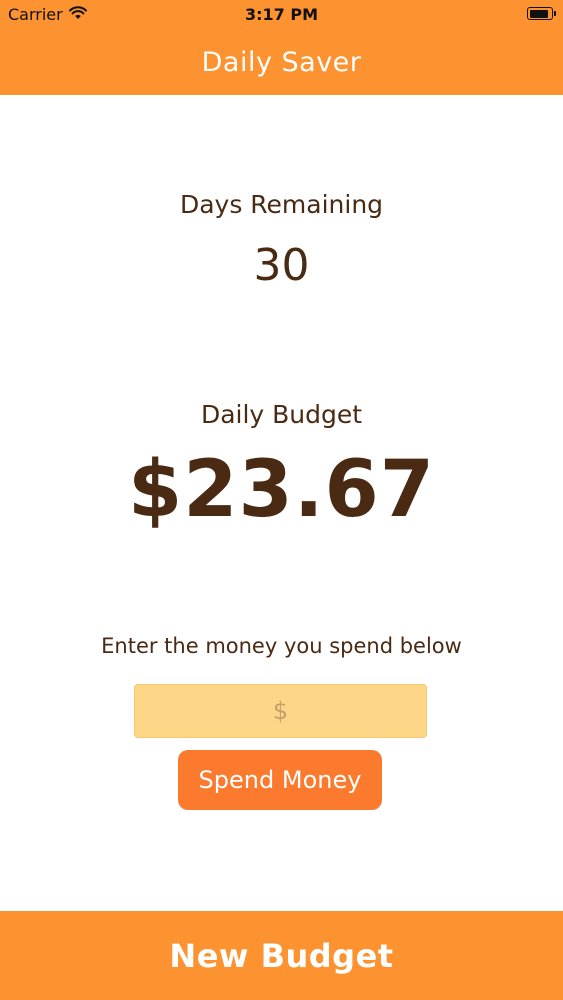 This screenshot has width=563, height=1000. What do you see at coordinates (281, 204) in the screenshot?
I see `days-remaining-label: Days Remaining` at bounding box center [281, 204].